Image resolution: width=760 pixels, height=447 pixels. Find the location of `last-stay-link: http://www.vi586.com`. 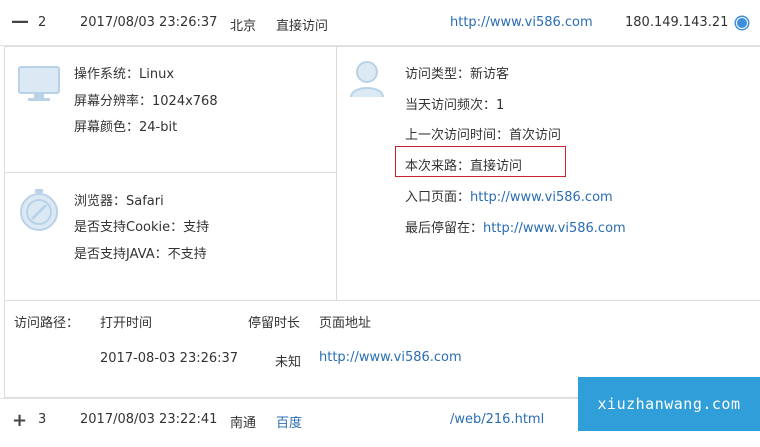

last-stay-link: http://www.vi586.com is located at coordinates (554, 228).